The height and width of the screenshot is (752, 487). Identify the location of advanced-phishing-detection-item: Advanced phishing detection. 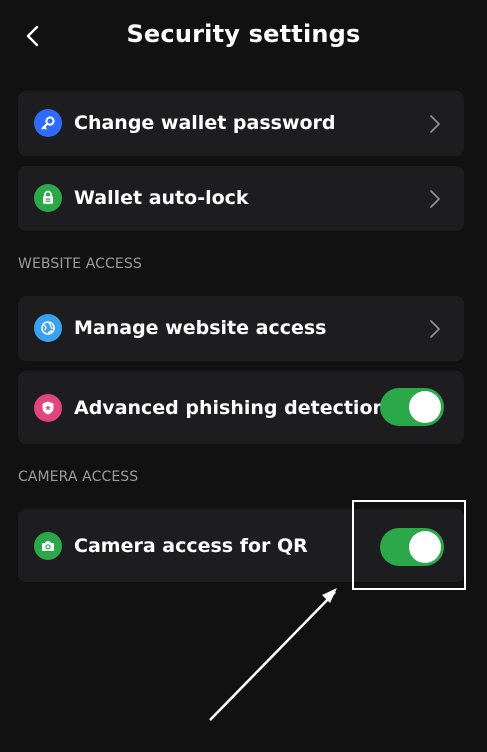
(241, 407).